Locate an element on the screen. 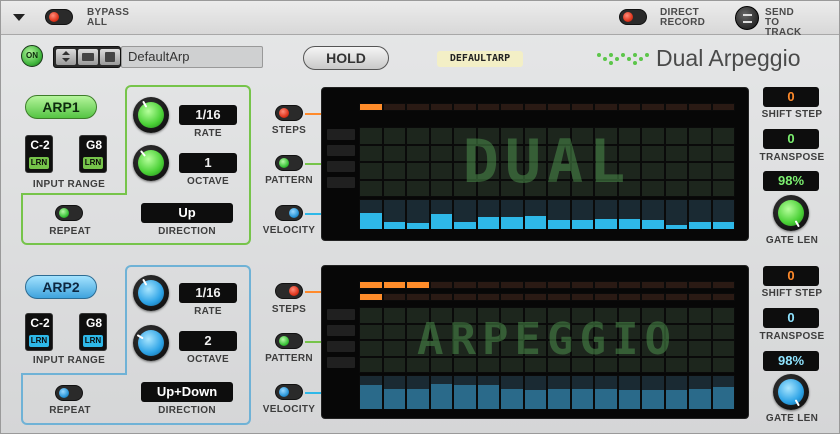 The height and width of the screenshot is (434, 840). arp2-velocity-lane is located at coordinates (547, 392).